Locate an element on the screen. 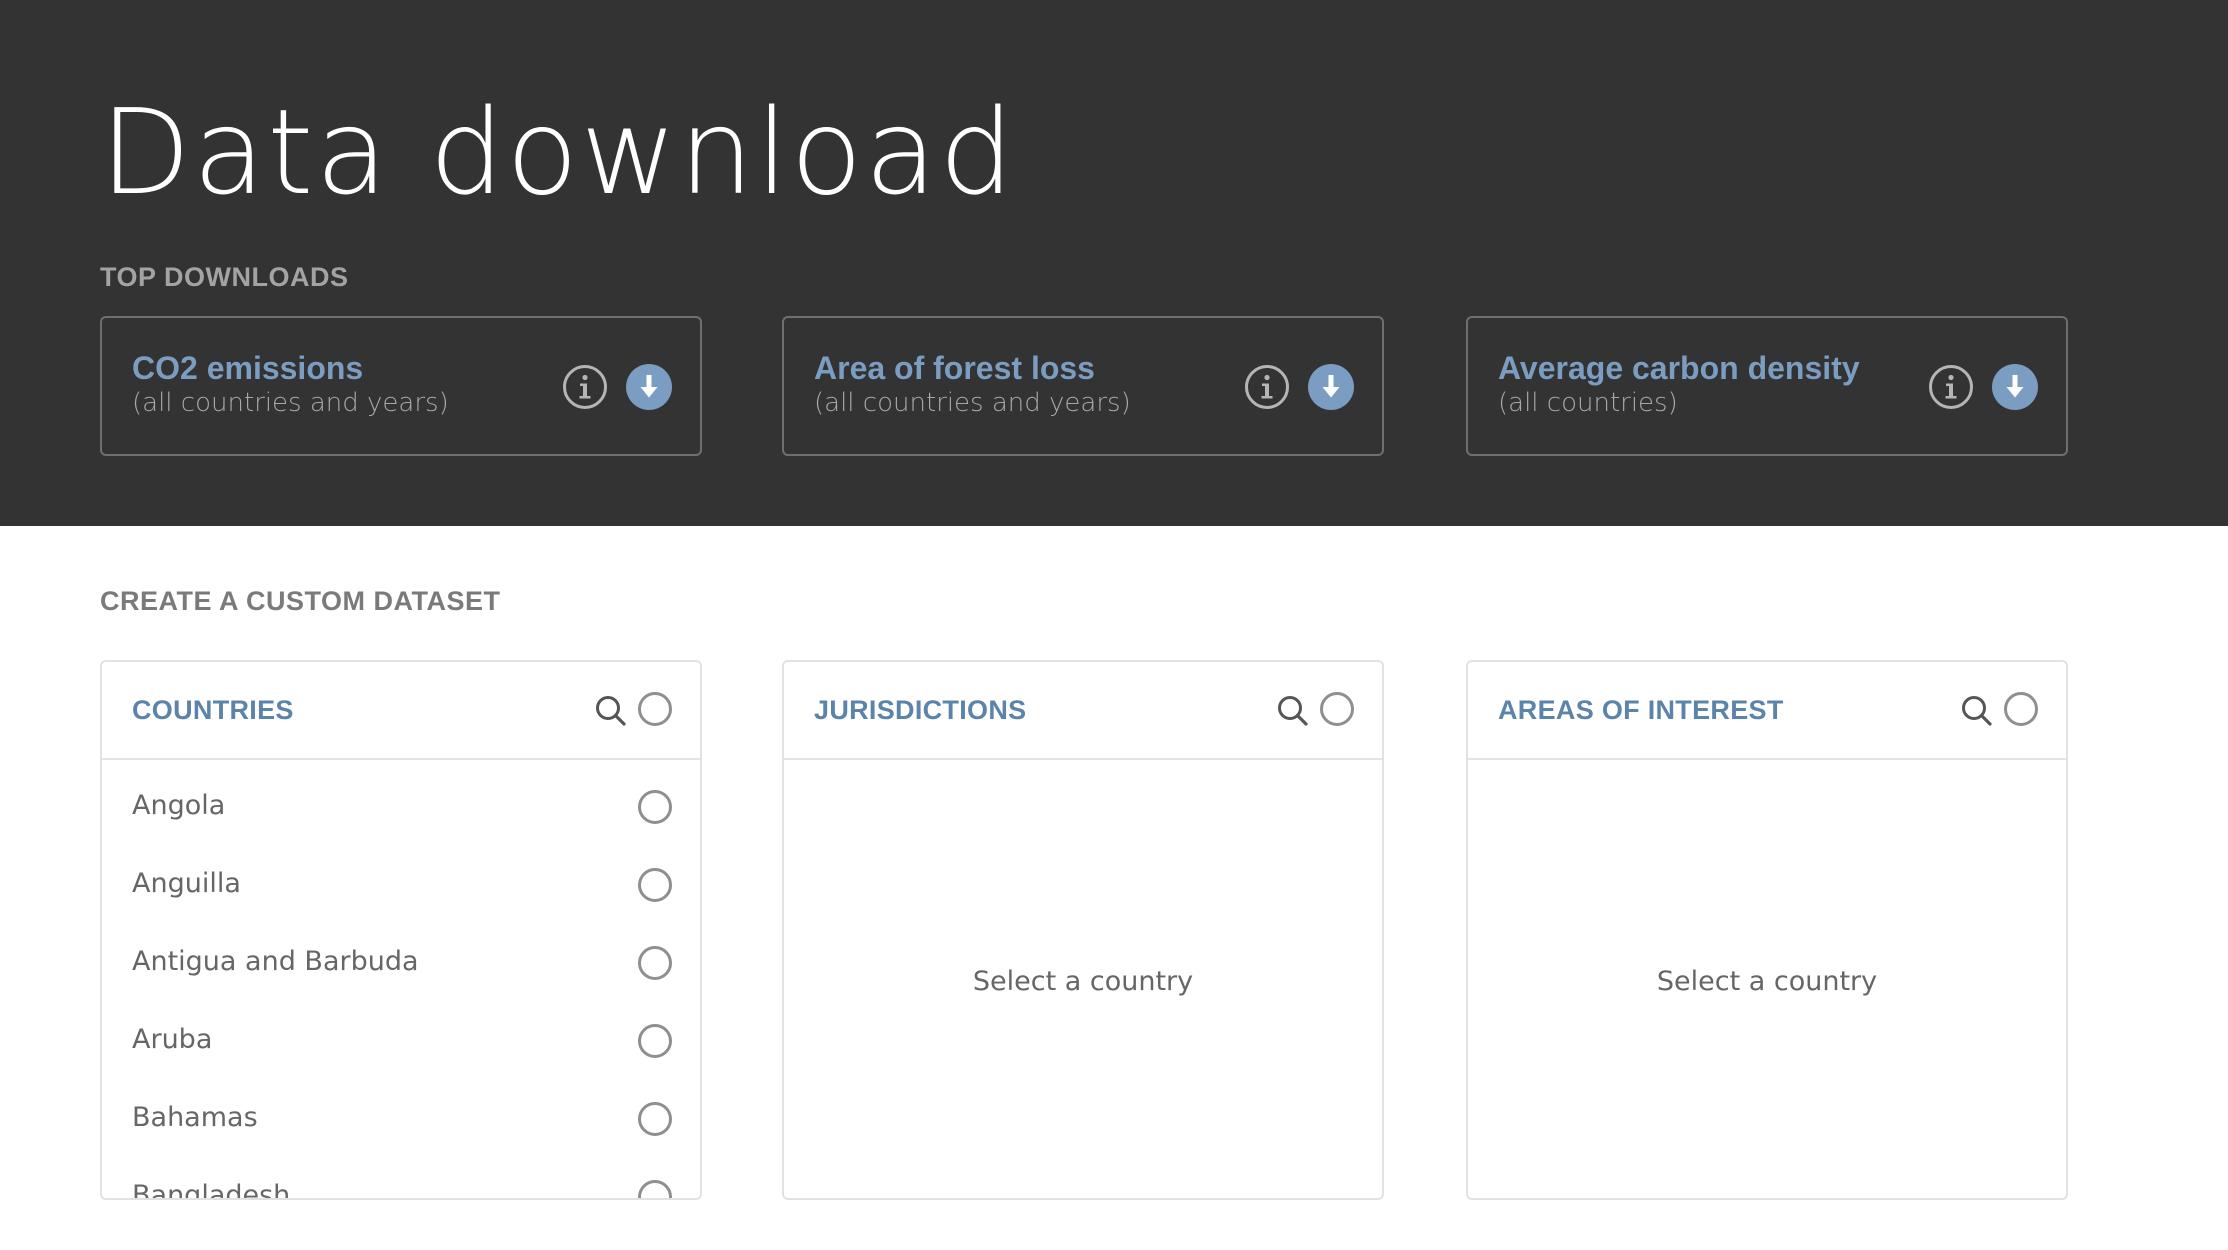 This screenshot has height=1250, width=2228. list-item: Antigua and Barbuda is located at coordinates (401, 957).